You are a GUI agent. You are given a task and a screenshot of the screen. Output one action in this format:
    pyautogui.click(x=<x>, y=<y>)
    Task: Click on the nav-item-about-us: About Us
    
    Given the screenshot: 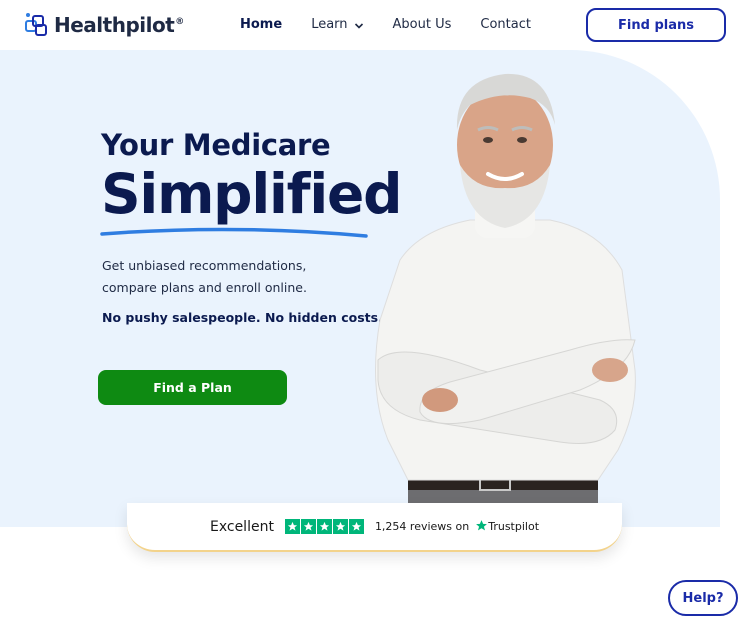 What is the action you would take?
    pyautogui.click(x=422, y=24)
    